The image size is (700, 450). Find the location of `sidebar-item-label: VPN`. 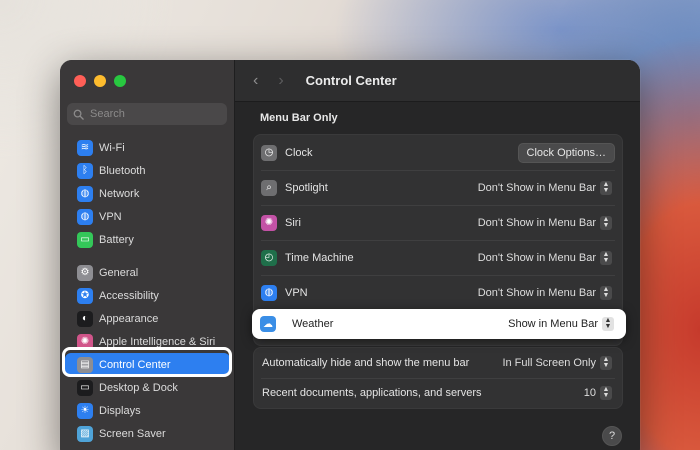

sidebar-item-label: VPN is located at coordinates (110, 216).